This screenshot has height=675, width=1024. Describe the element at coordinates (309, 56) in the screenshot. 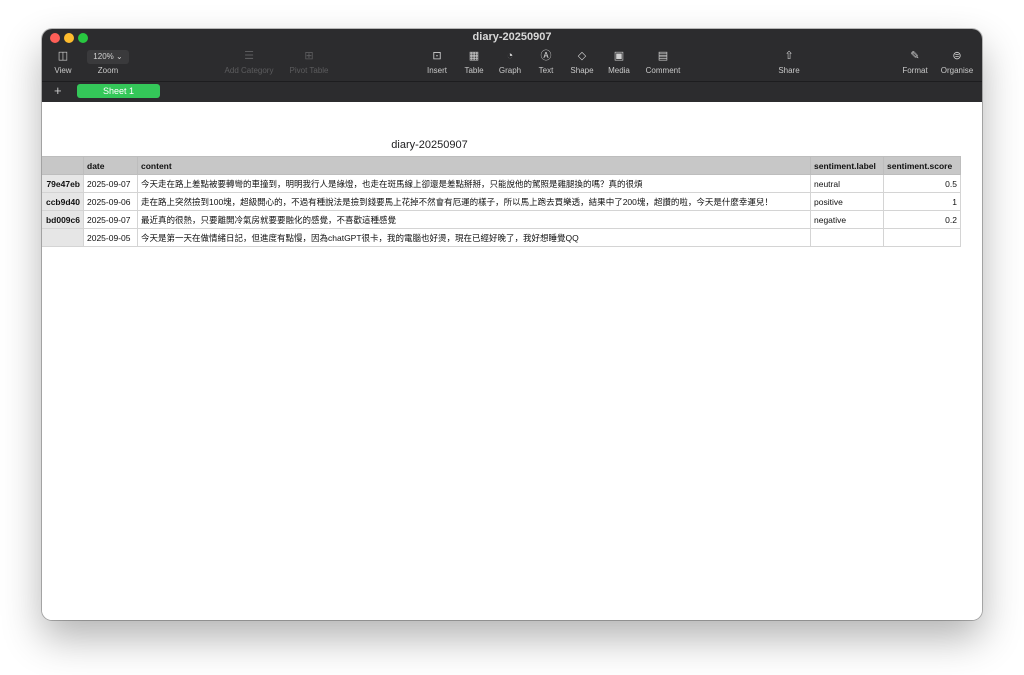

I see `pivot-icon: ⊞` at that location.